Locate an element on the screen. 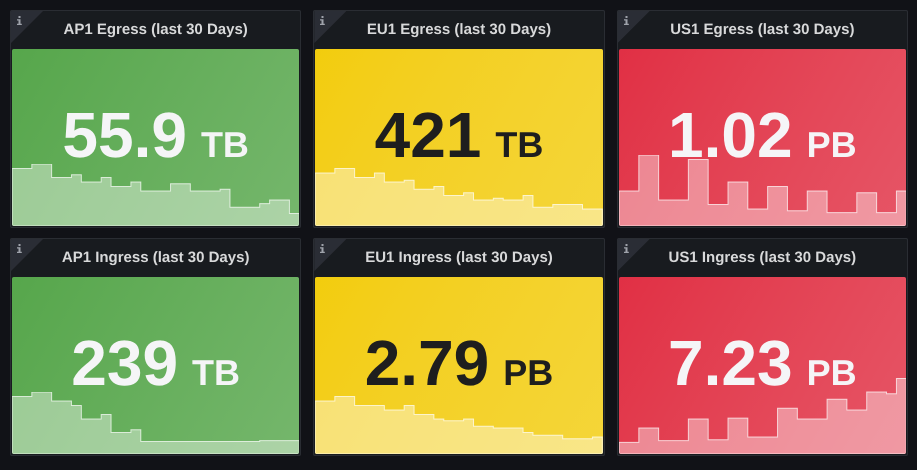 The height and width of the screenshot is (470, 917). stat-value: 239 is located at coordinates (124, 362).